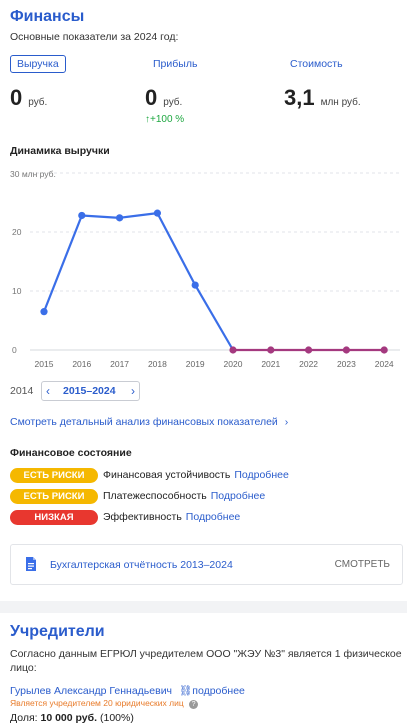 The image size is (407, 725). Describe the element at coordinates (155, 496) in the screenshot. I see `state-label: Платежеспособность` at that location.